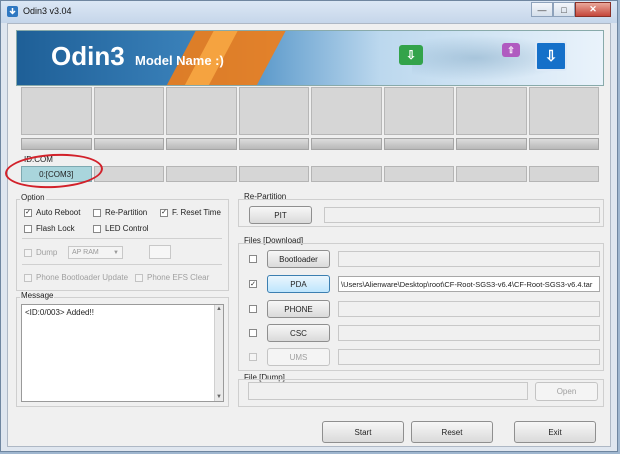 The image size is (620, 454). I want to click on dump-select-value: AP RAM, so click(85, 252).